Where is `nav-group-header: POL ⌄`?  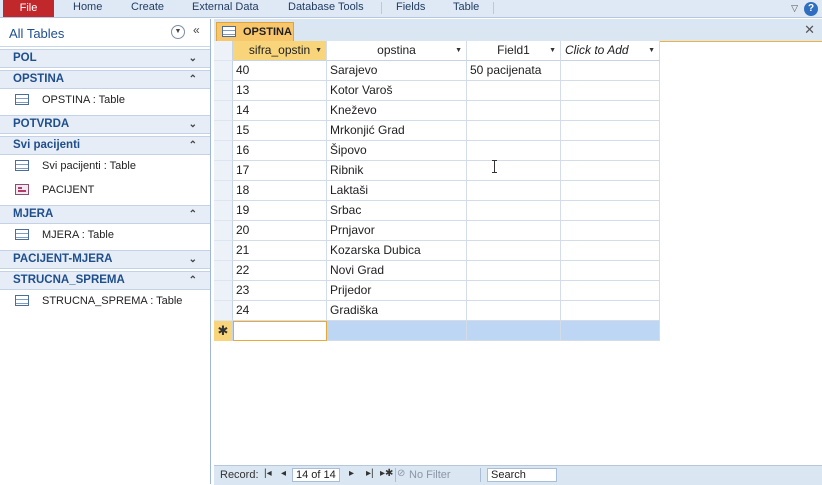
nav-group-header: POL ⌄ is located at coordinates (105, 58).